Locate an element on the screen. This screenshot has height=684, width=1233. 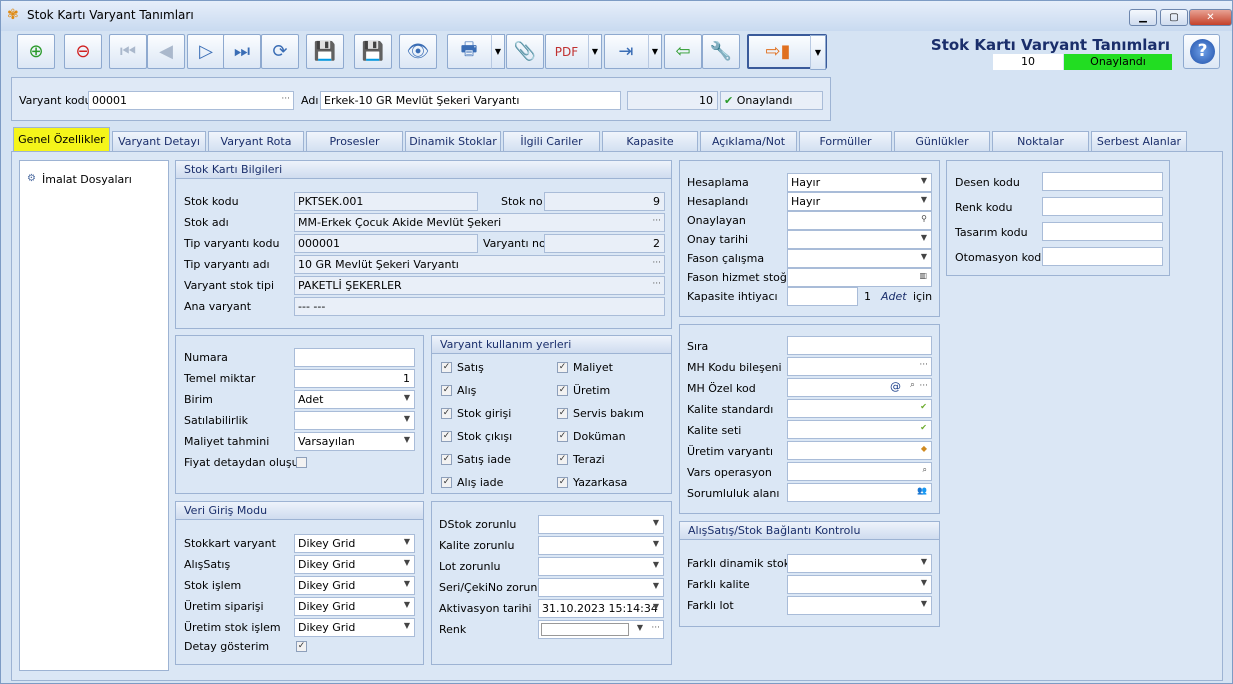
tab-prosesler: Prosesler is located at coordinates (354, 141).